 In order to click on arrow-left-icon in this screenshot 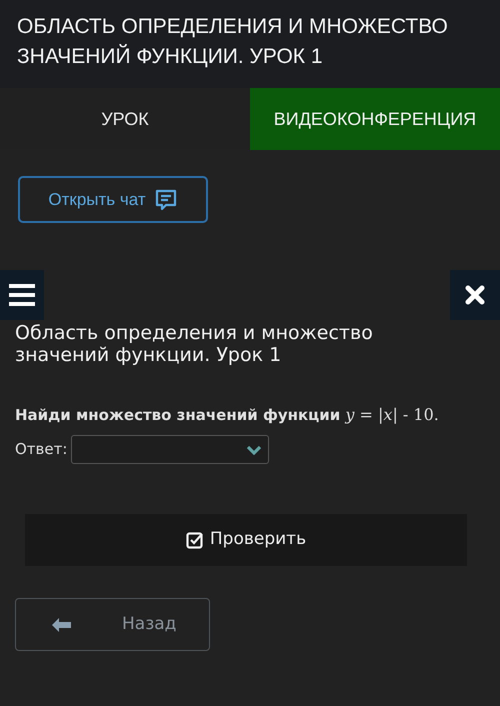, I will do `click(61, 625)`.